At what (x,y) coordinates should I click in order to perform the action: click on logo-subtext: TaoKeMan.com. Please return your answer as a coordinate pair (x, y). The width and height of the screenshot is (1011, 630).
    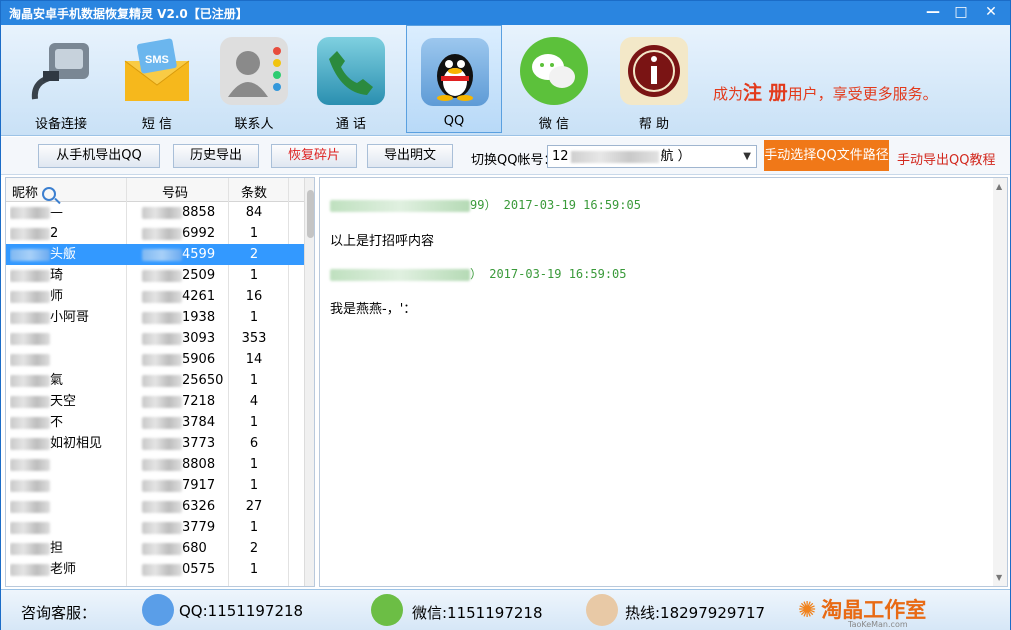
    Looking at the image, I should click on (878, 624).